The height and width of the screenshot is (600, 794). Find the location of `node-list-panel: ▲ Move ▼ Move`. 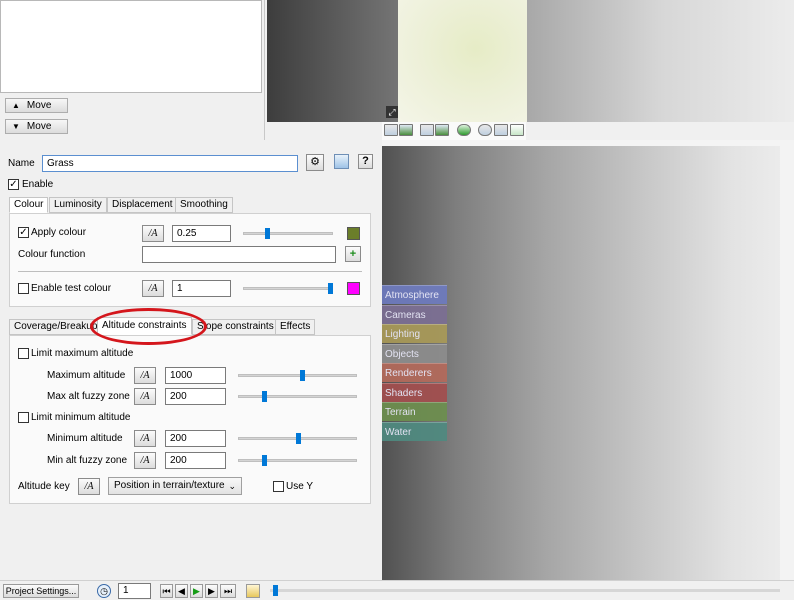

node-list-panel: ▲ Move ▼ Move is located at coordinates (132, 70).